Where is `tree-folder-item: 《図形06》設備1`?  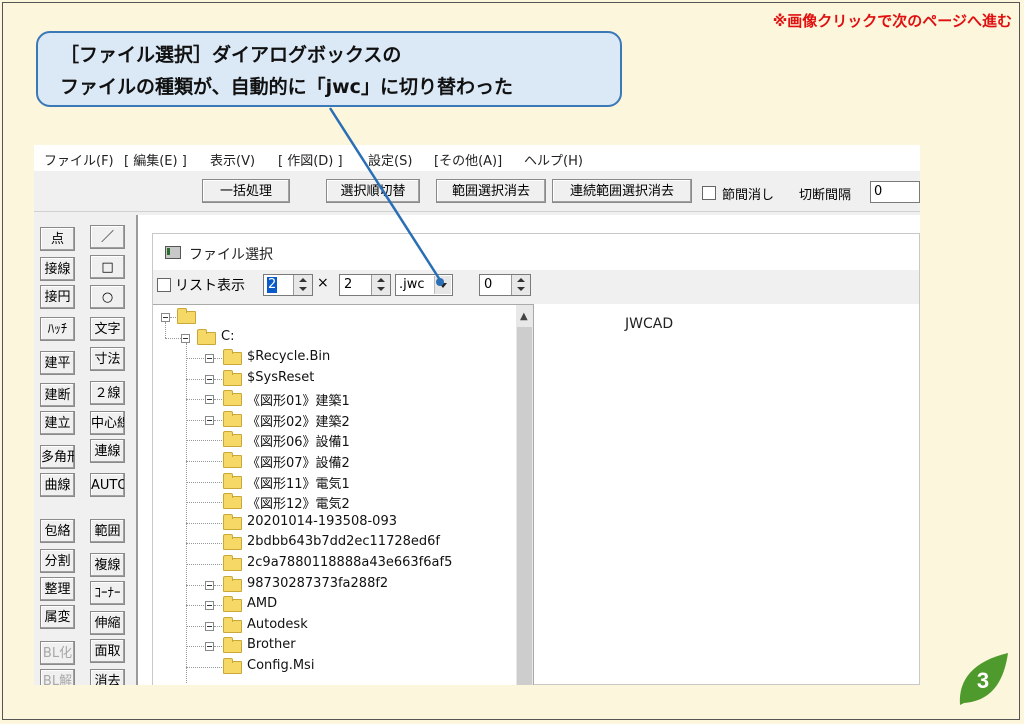
tree-folder-item: 《図形06》設備1 is located at coordinates (298, 440).